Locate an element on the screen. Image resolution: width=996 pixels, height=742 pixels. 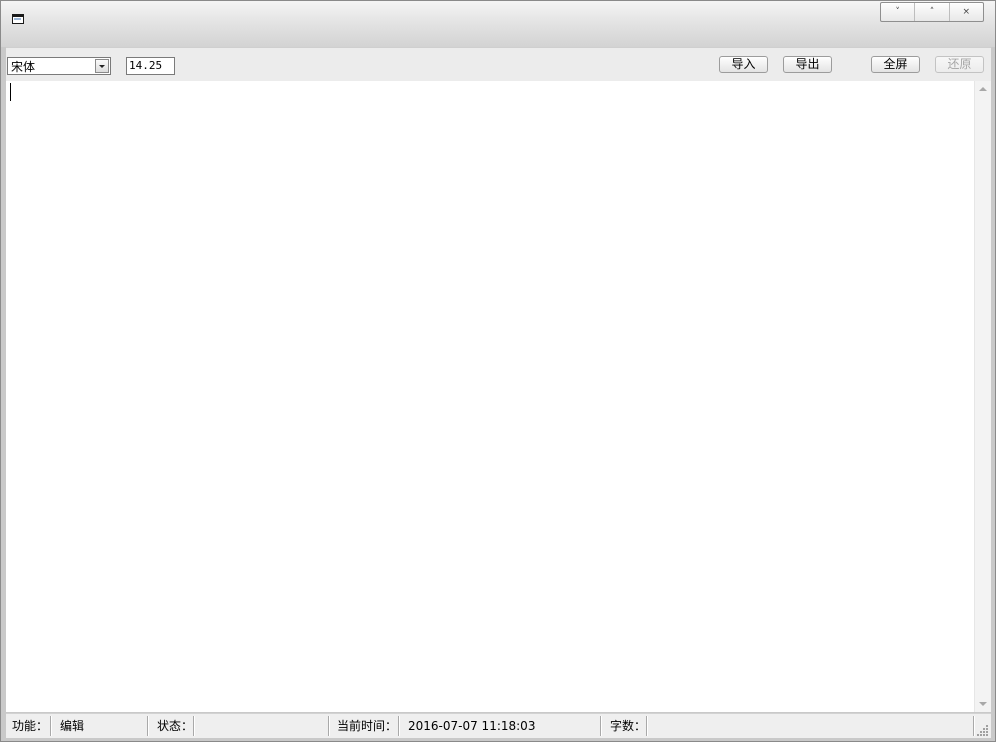
status-bar: 功能： 编辑 状态： 当前时间： 2016-07-07 11:18:03 字数： is located at coordinates (498, 725).